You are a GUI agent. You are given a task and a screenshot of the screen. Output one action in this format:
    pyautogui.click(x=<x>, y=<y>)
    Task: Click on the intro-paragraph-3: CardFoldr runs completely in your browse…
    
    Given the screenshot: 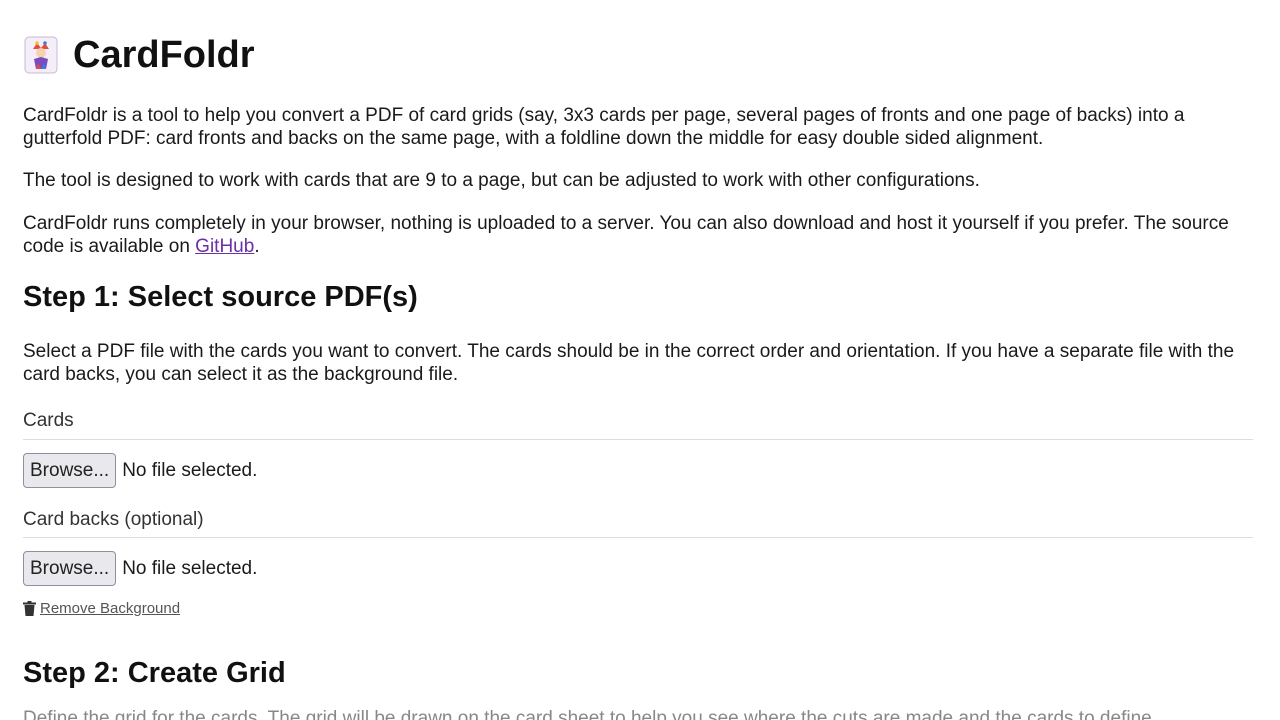 What is the action you would take?
    pyautogui.click(x=638, y=235)
    